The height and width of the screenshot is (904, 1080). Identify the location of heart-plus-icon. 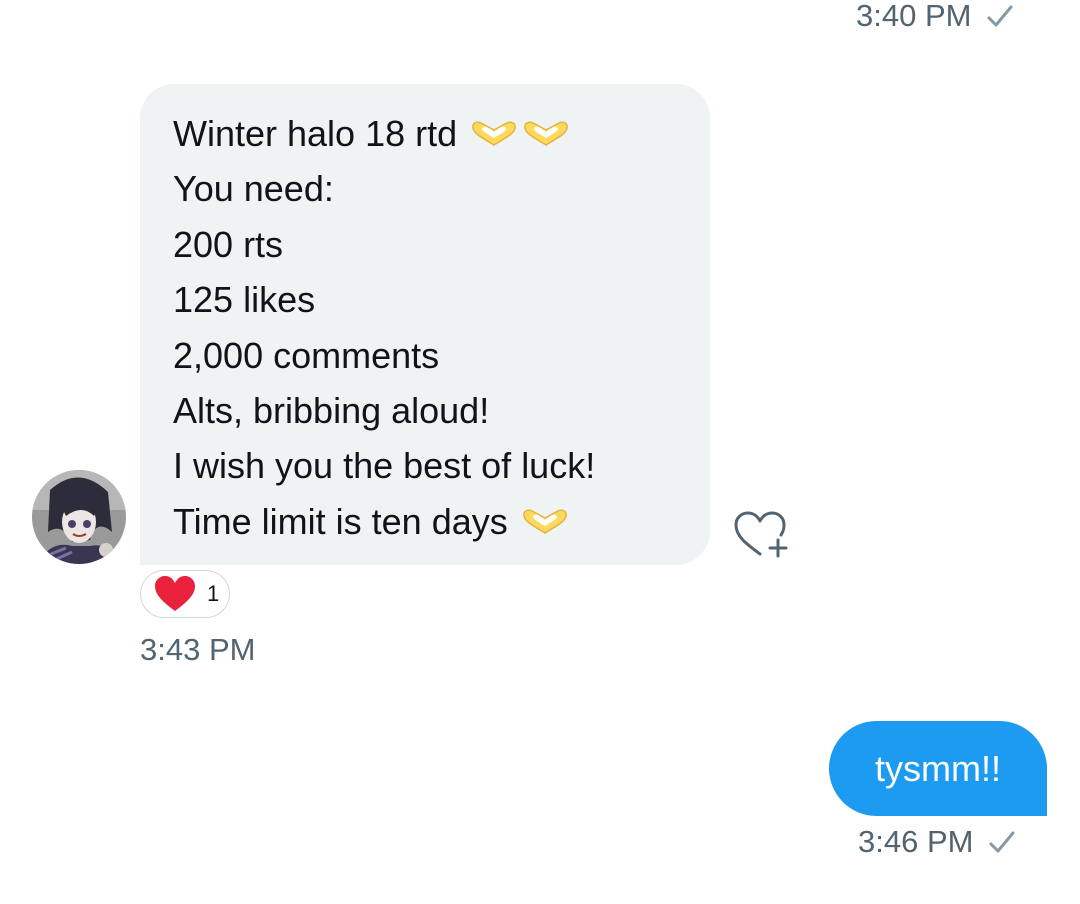
(762, 534).